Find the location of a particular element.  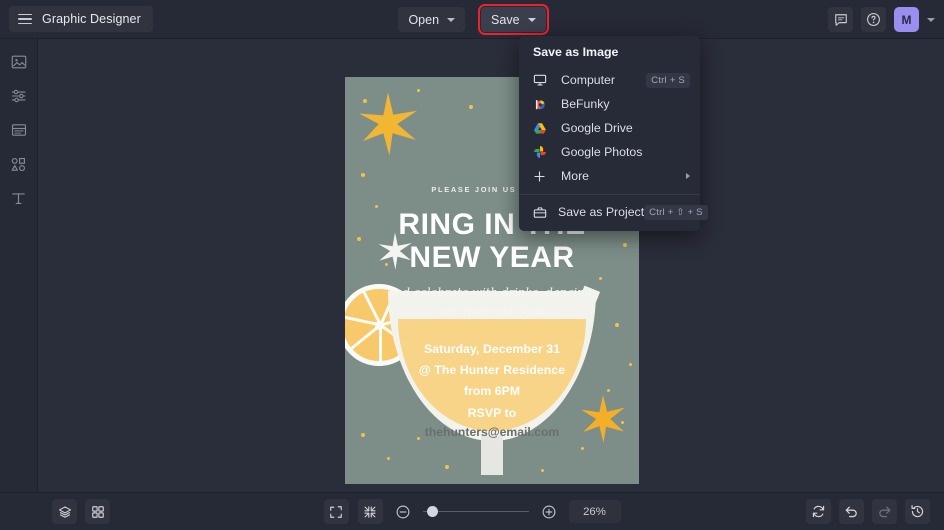

menu-item-label: Save as Project is located at coordinates (601, 212).